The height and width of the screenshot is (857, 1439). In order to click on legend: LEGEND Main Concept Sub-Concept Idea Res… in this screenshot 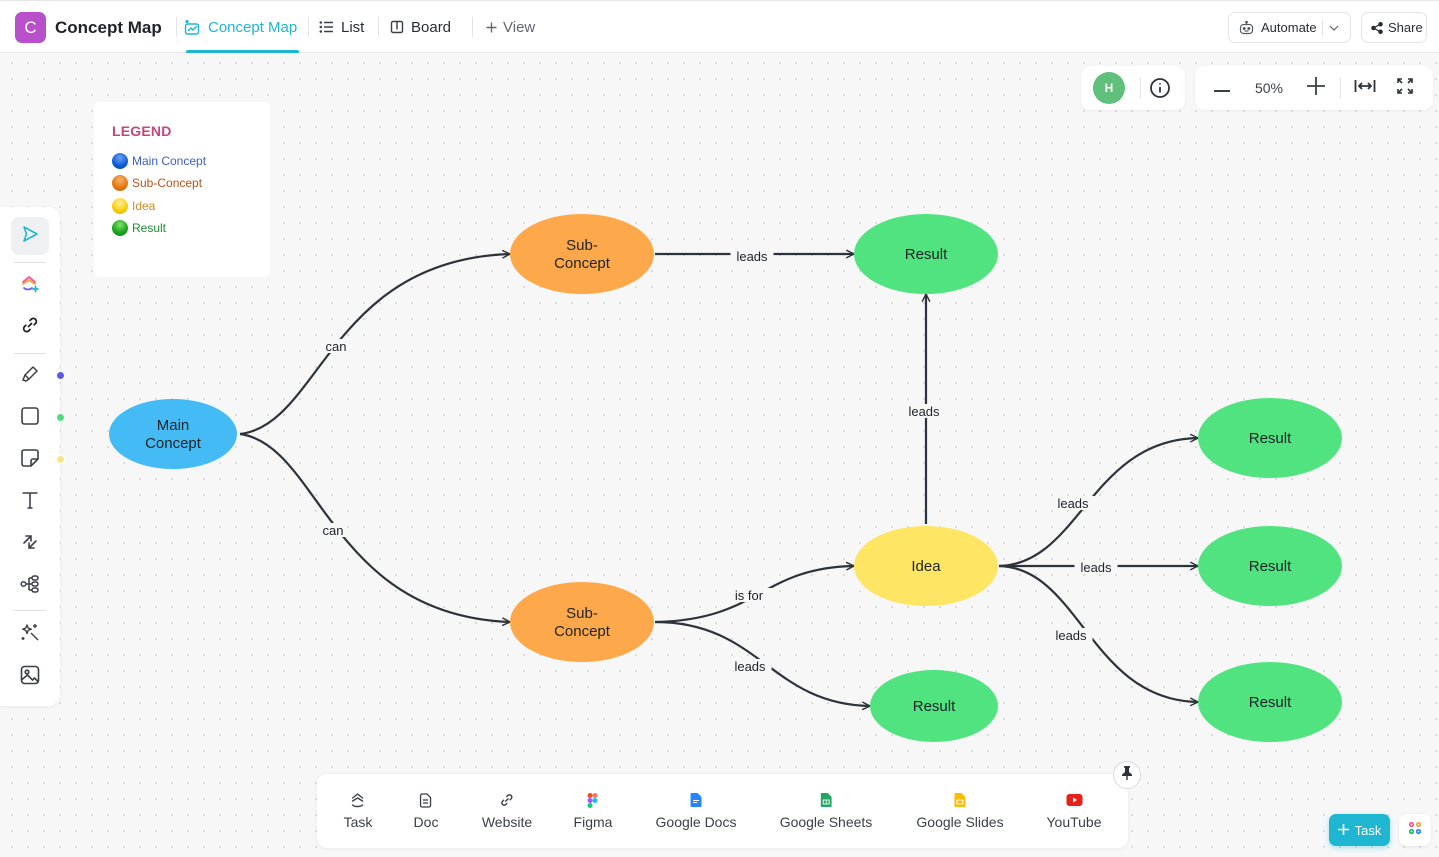, I will do `click(182, 189)`.